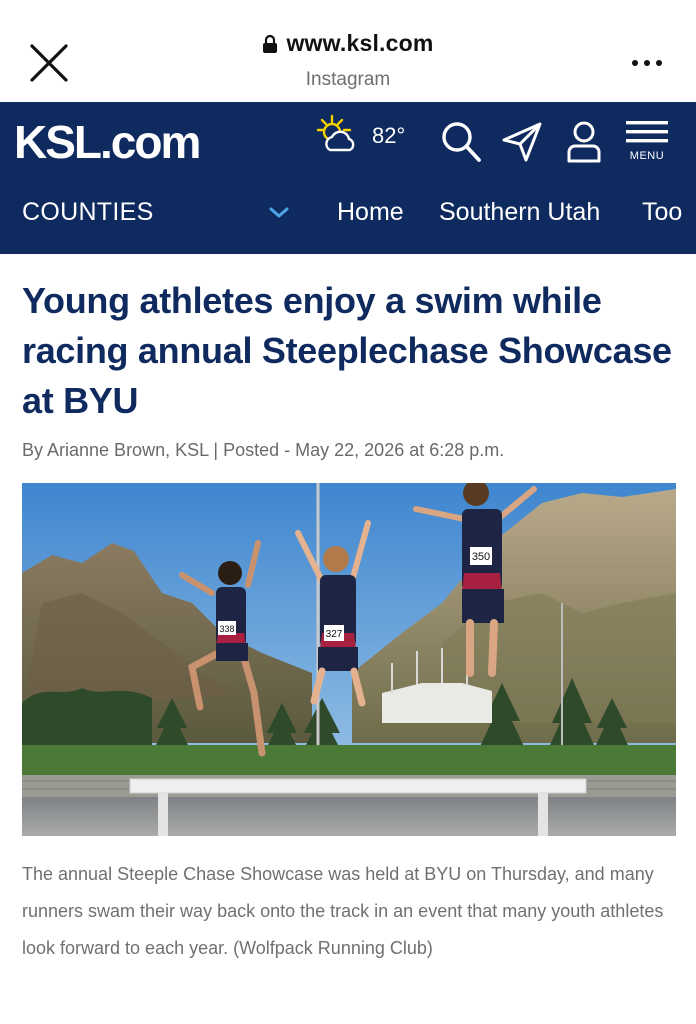 The height and width of the screenshot is (1024, 696). I want to click on menu-button: MENU, so click(647, 142).